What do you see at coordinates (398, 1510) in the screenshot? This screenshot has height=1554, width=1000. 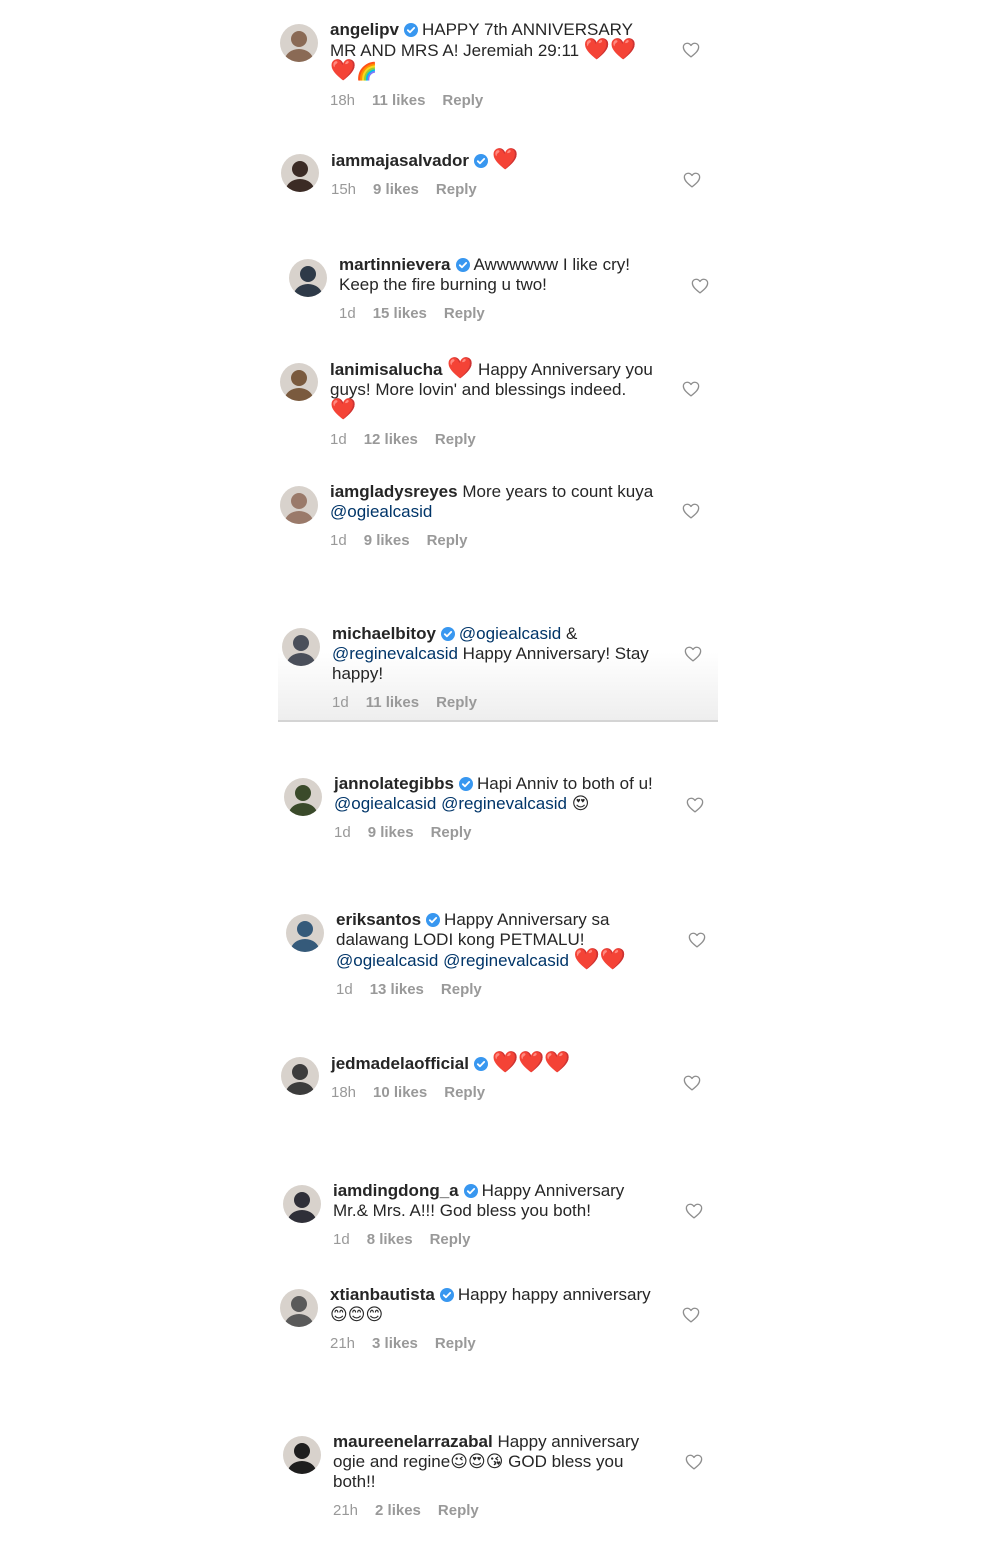 I see `comment-likes-count: 2 likes` at bounding box center [398, 1510].